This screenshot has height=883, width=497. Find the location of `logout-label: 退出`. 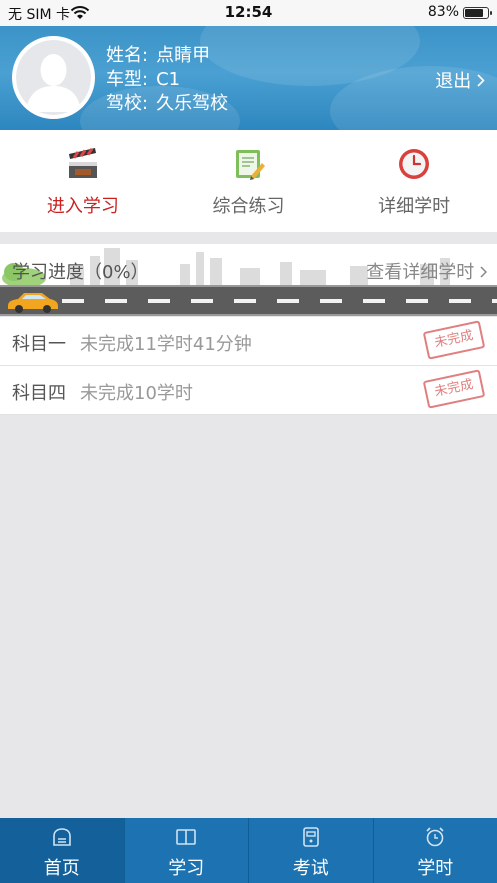

logout-label: 退出 is located at coordinates (453, 81).